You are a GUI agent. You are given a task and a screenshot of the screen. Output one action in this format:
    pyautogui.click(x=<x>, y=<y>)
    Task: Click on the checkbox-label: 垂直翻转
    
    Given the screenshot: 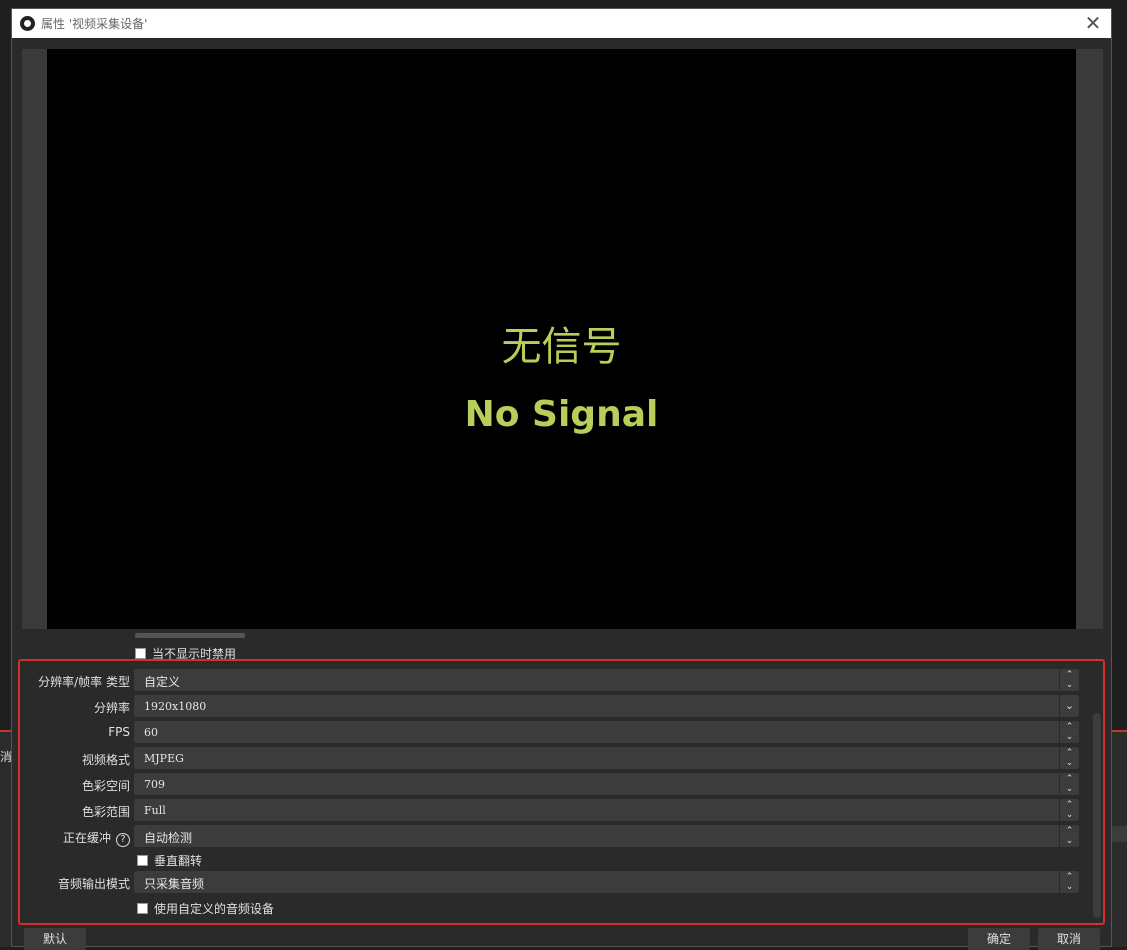 What is the action you would take?
    pyautogui.click(x=178, y=861)
    